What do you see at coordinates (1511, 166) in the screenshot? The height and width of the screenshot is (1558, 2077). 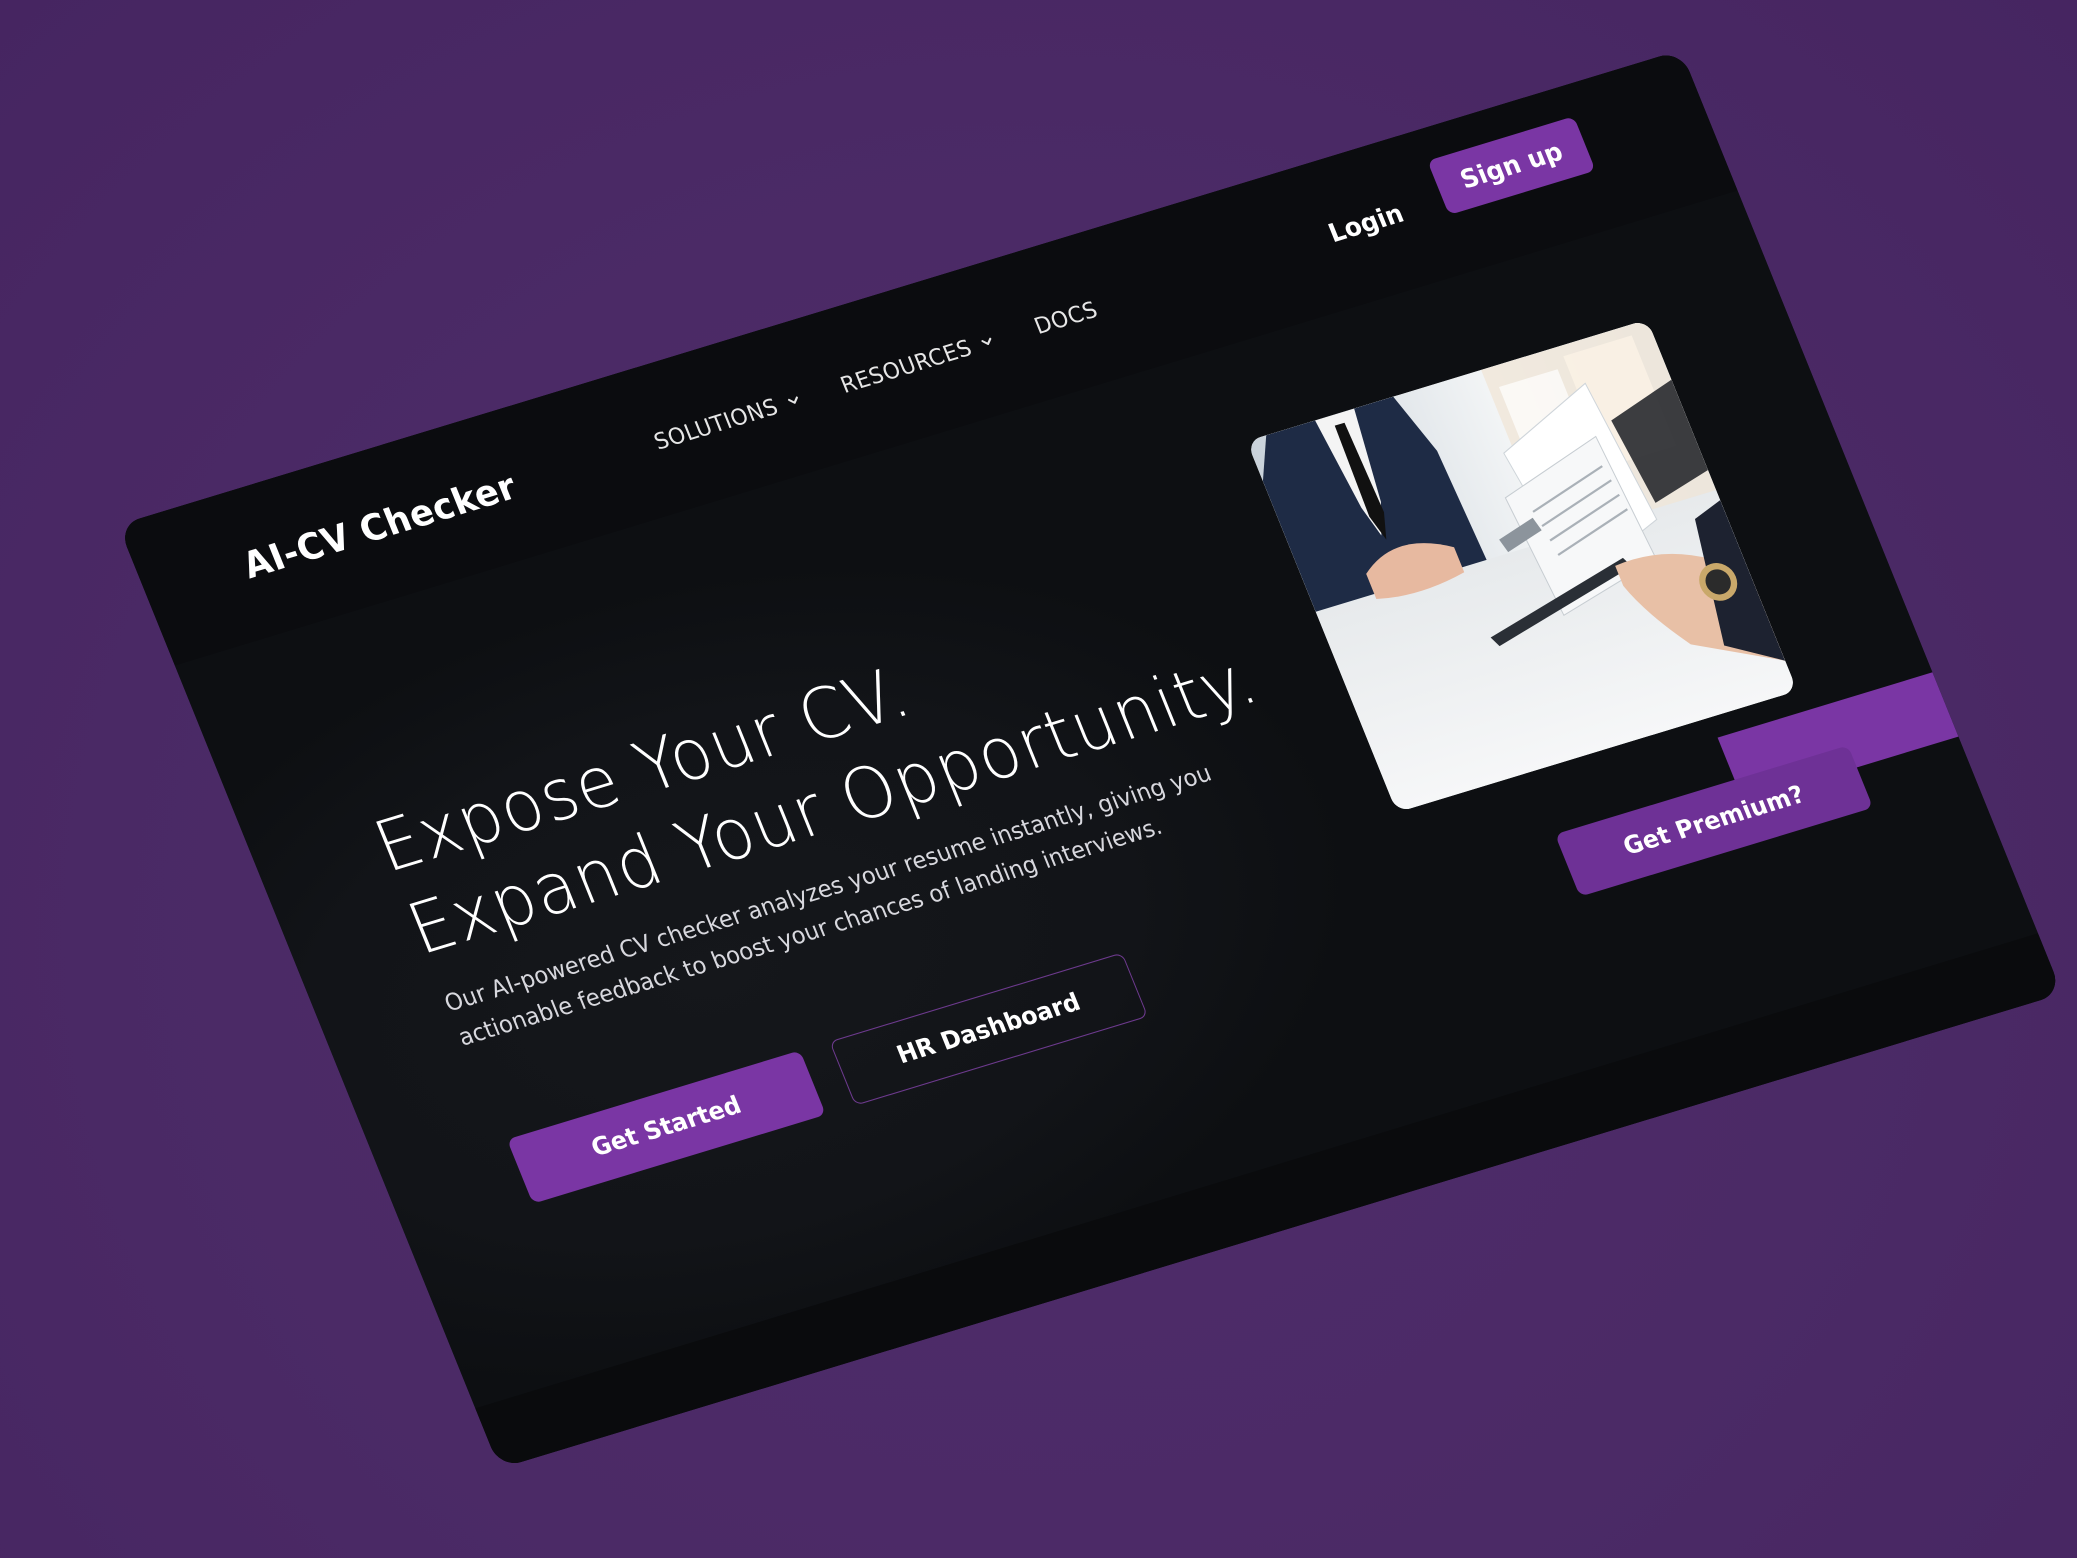 I see `signup-button: Sign up` at bounding box center [1511, 166].